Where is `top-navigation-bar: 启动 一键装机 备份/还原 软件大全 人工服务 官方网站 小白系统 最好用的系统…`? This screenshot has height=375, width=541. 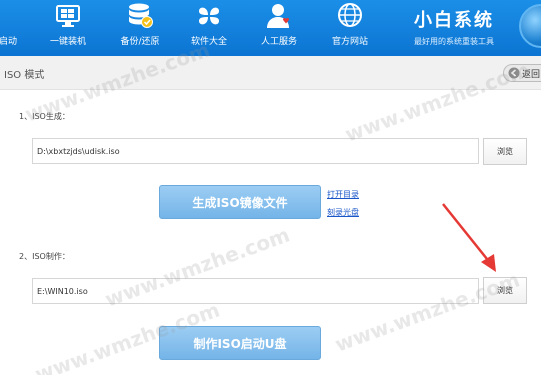 top-navigation-bar: 启动 一键装机 备份/还原 软件大全 人工服务 官方网站 小白系统 最好用的系统… is located at coordinates (270, 28).